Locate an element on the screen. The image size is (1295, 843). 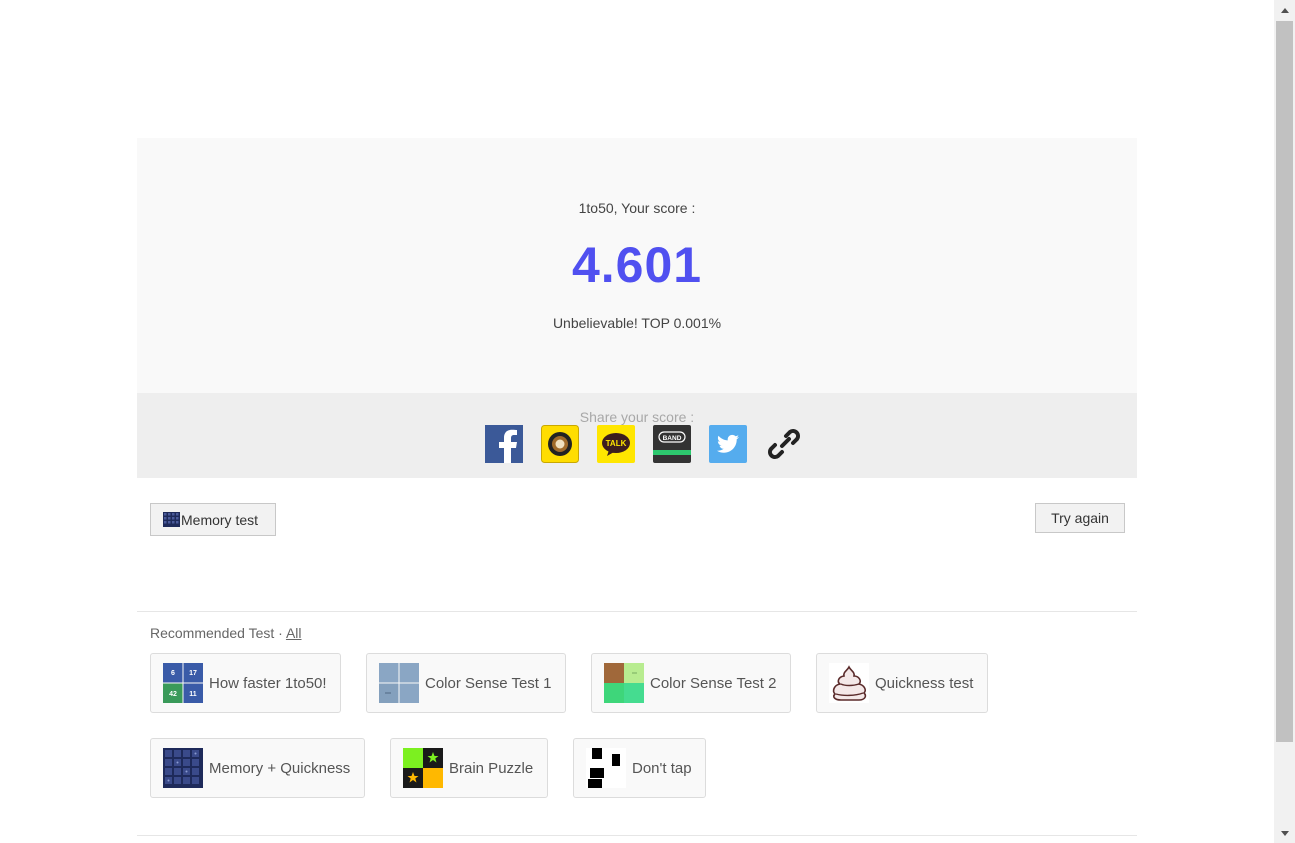
vertical-scrollbar is located at coordinates (1284, 421).